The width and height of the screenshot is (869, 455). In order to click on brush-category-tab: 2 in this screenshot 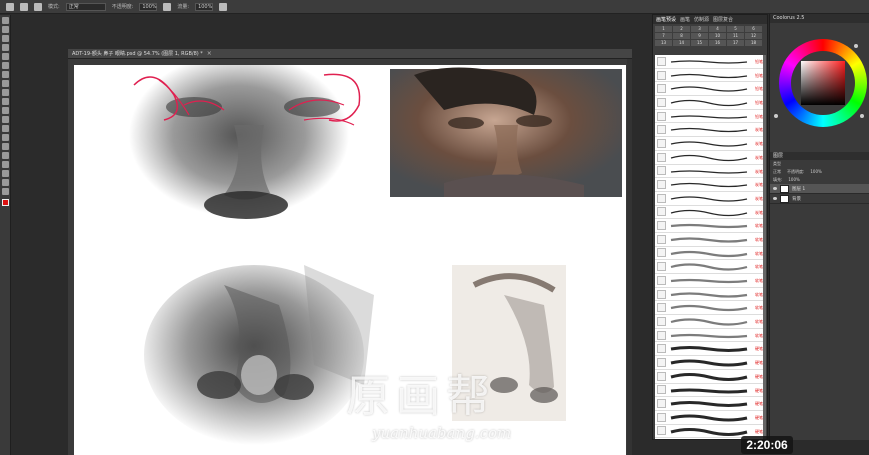, I will do `click(681, 29)`.